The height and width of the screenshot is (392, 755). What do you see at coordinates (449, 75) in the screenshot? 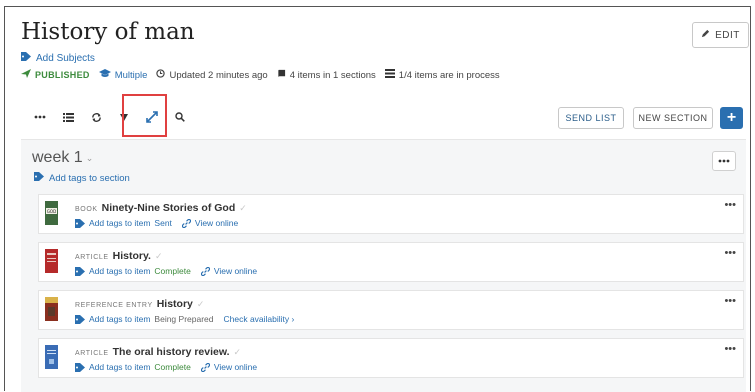
I see `process-text: 1/4 items are in process` at bounding box center [449, 75].